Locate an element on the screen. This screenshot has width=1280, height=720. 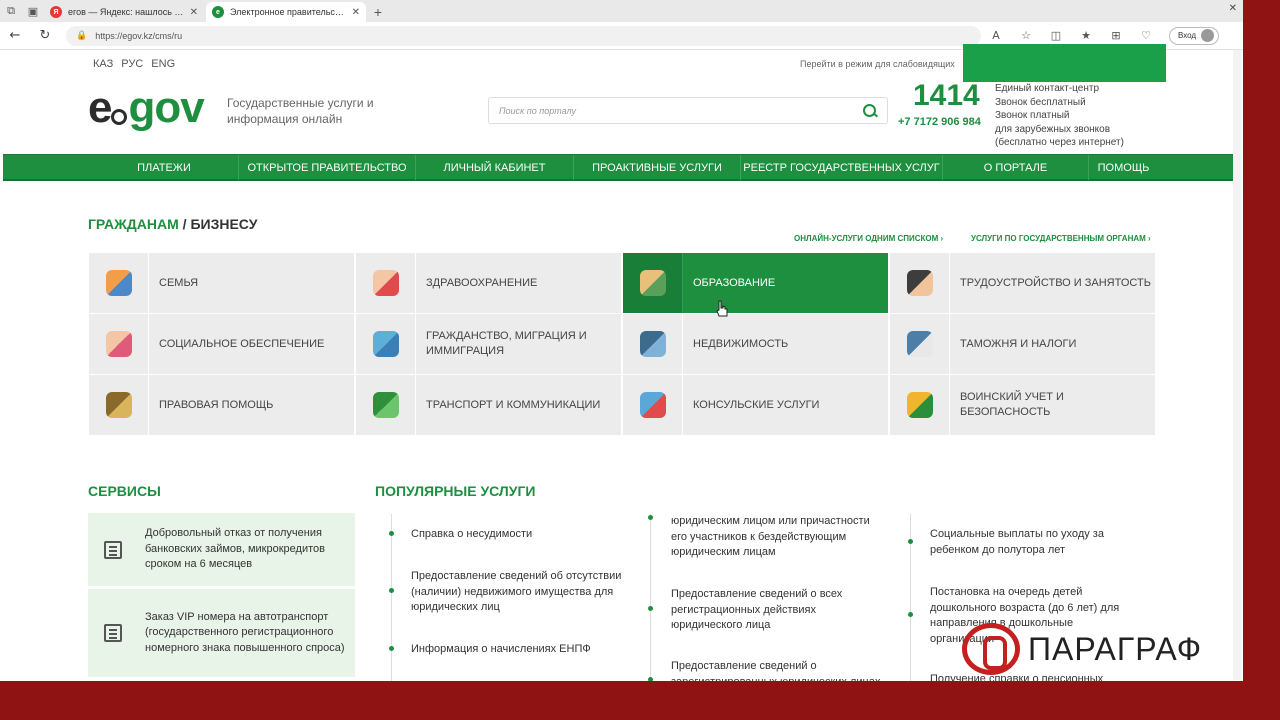
category-tile: Таможня и налоги is located at coordinates (1022, 344).